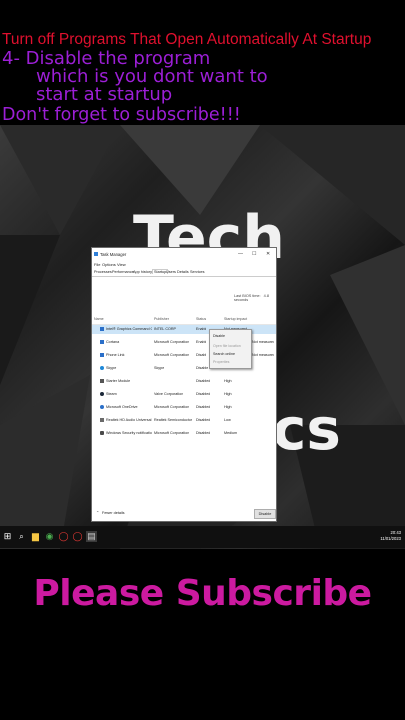 The height and width of the screenshot is (720, 405). Describe the element at coordinates (104, 94) in the screenshot. I see `step-line-3: start at startup` at that location.